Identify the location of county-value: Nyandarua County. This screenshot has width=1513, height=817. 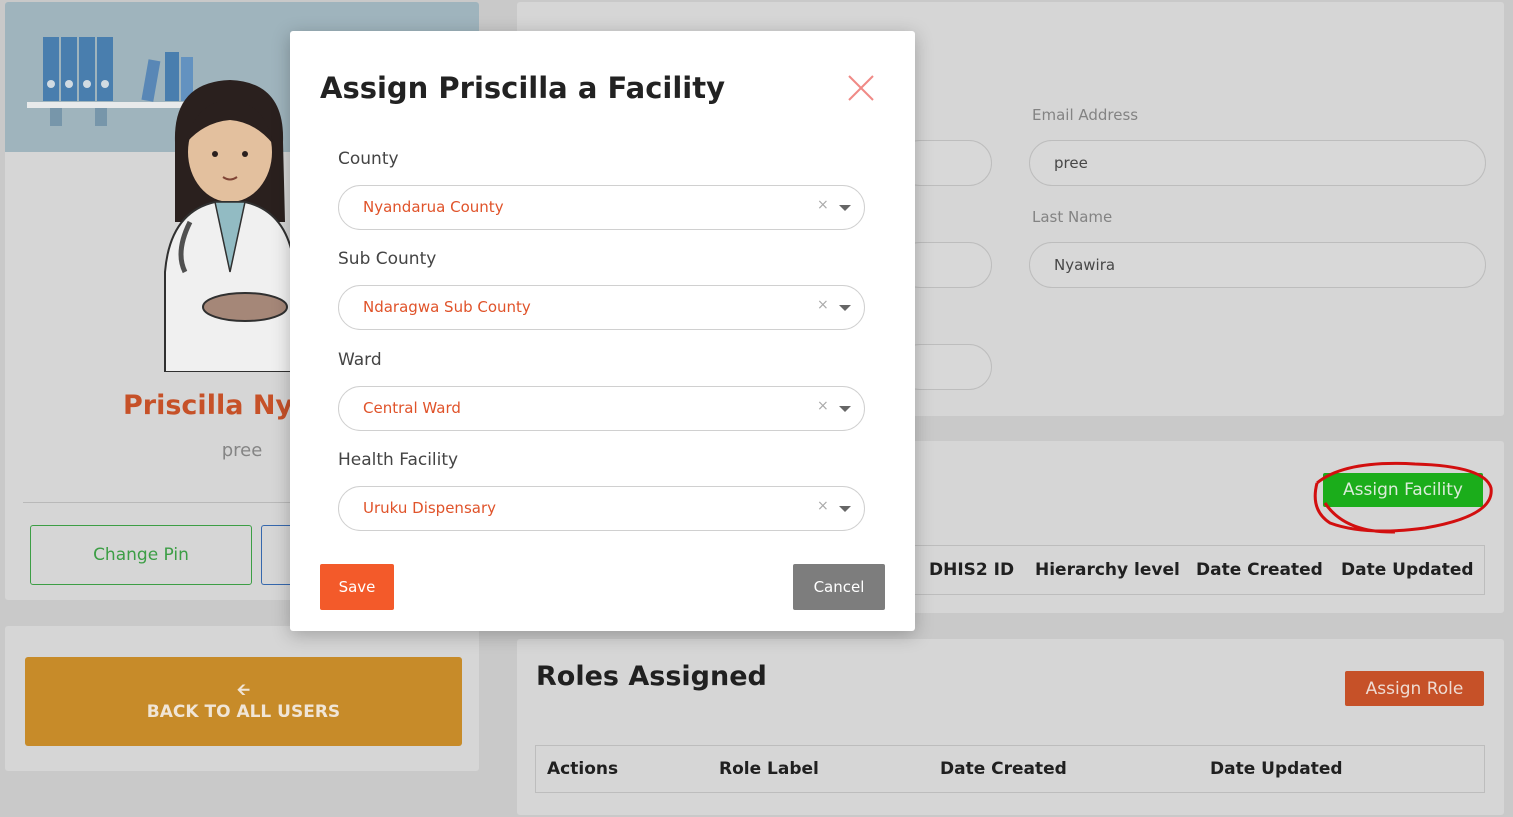
(433, 207).